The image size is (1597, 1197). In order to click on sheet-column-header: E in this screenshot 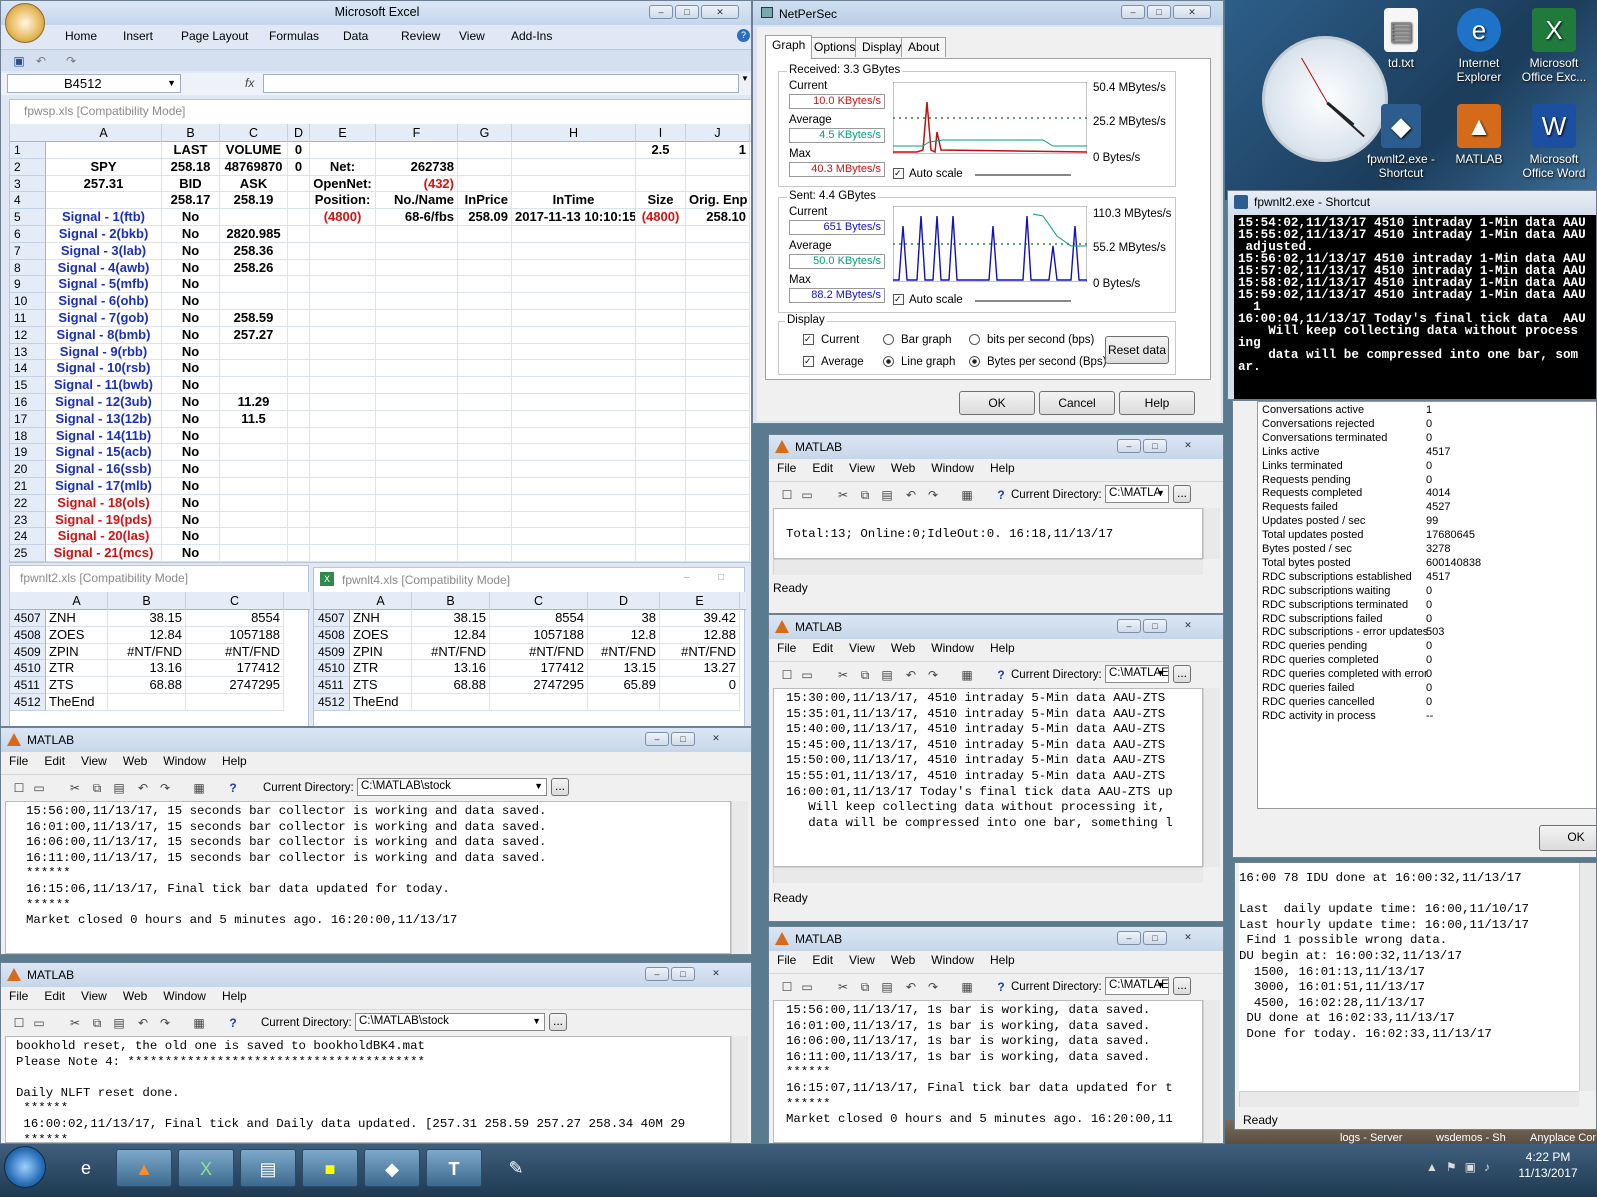, I will do `click(343, 133)`.